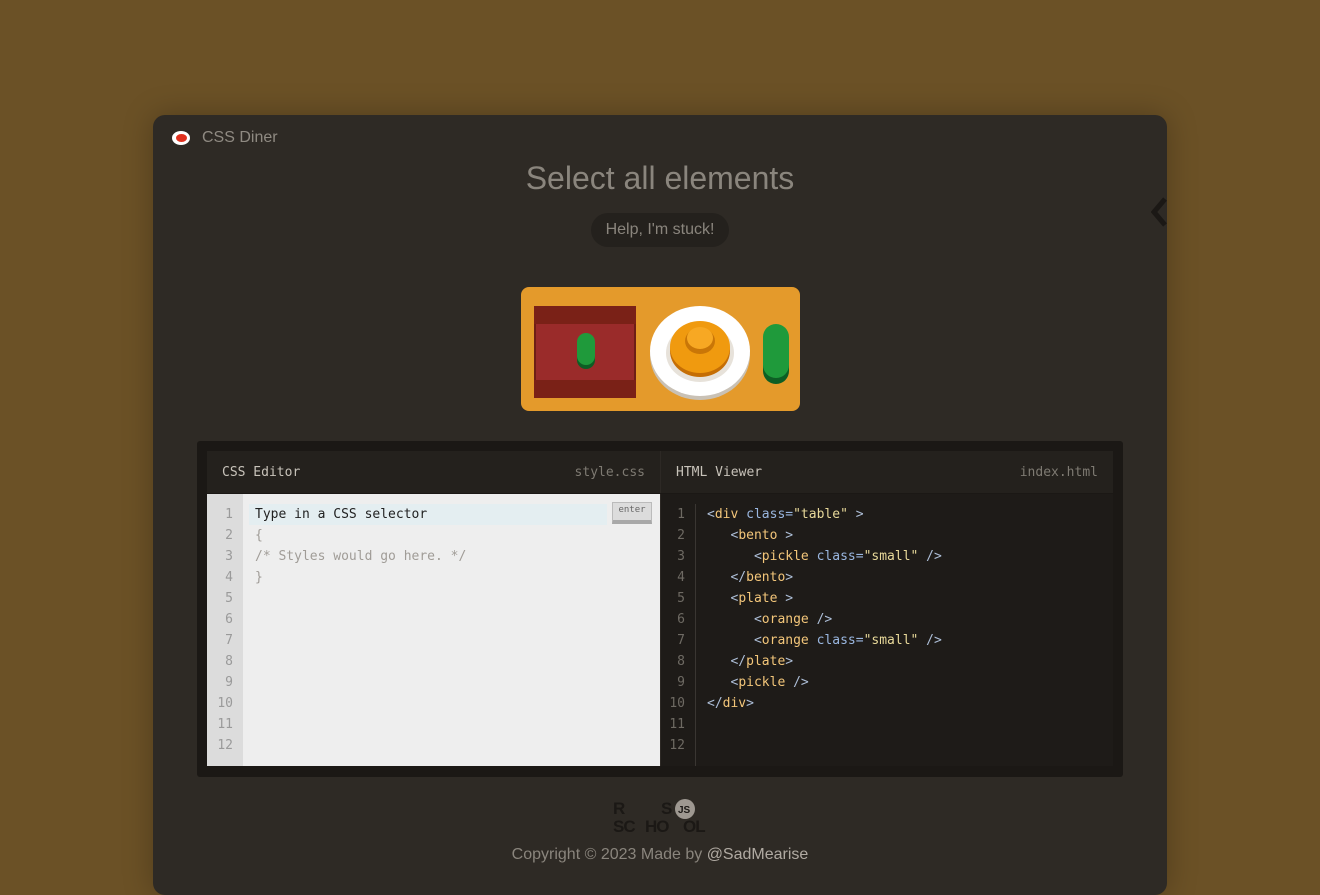 Image resolution: width=1320 pixels, height=895 pixels. I want to click on titlebar: CSS Diner, so click(225, 138).